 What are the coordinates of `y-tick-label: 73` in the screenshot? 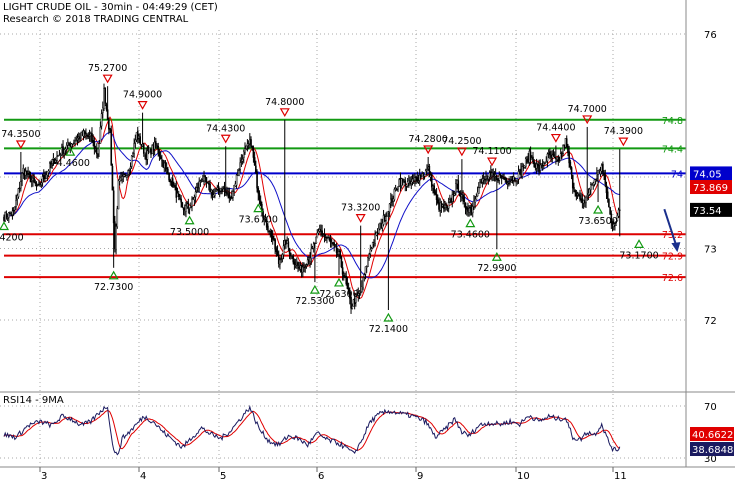 It's located at (710, 250).